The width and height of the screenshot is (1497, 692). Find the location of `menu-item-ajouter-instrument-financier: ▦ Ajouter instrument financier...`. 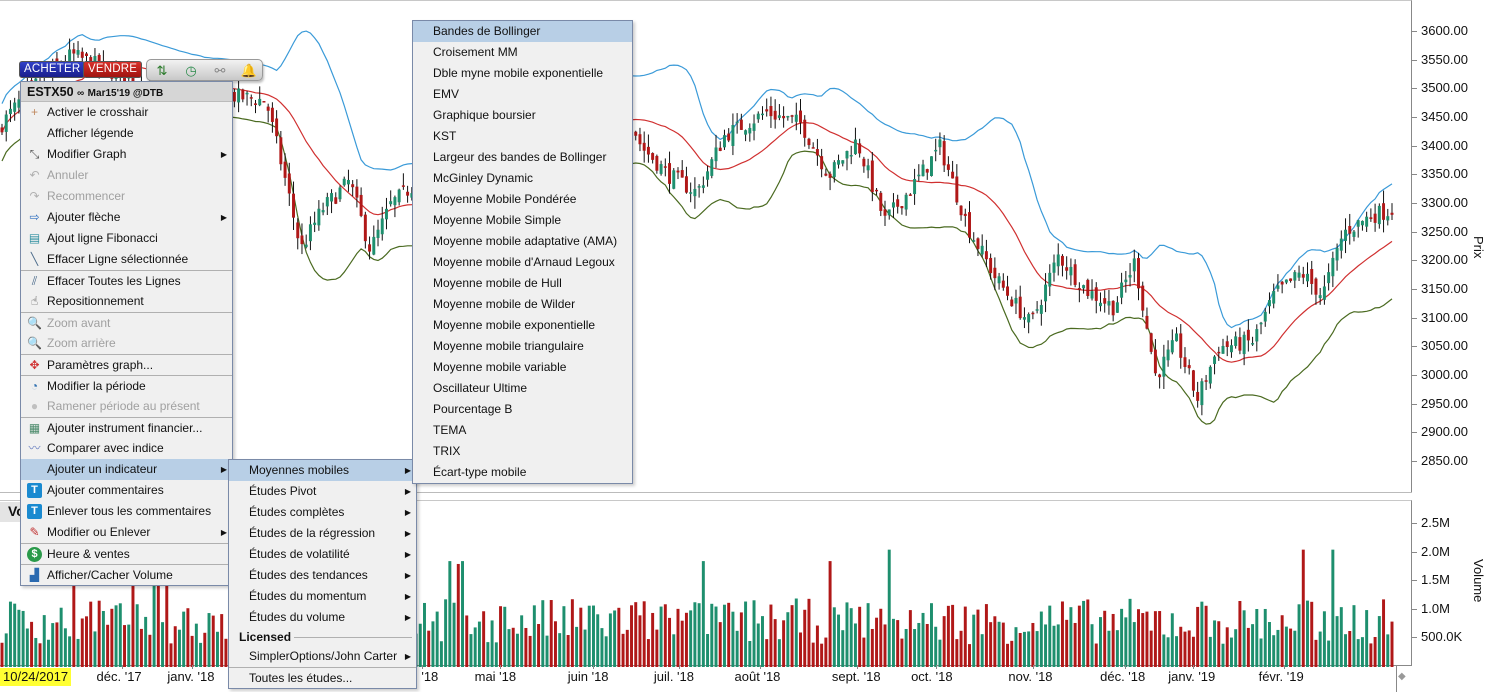

menu-item-ajouter-instrument-financier: ▦ Ajouter instrument financier... is located at coordinates (126, 427).